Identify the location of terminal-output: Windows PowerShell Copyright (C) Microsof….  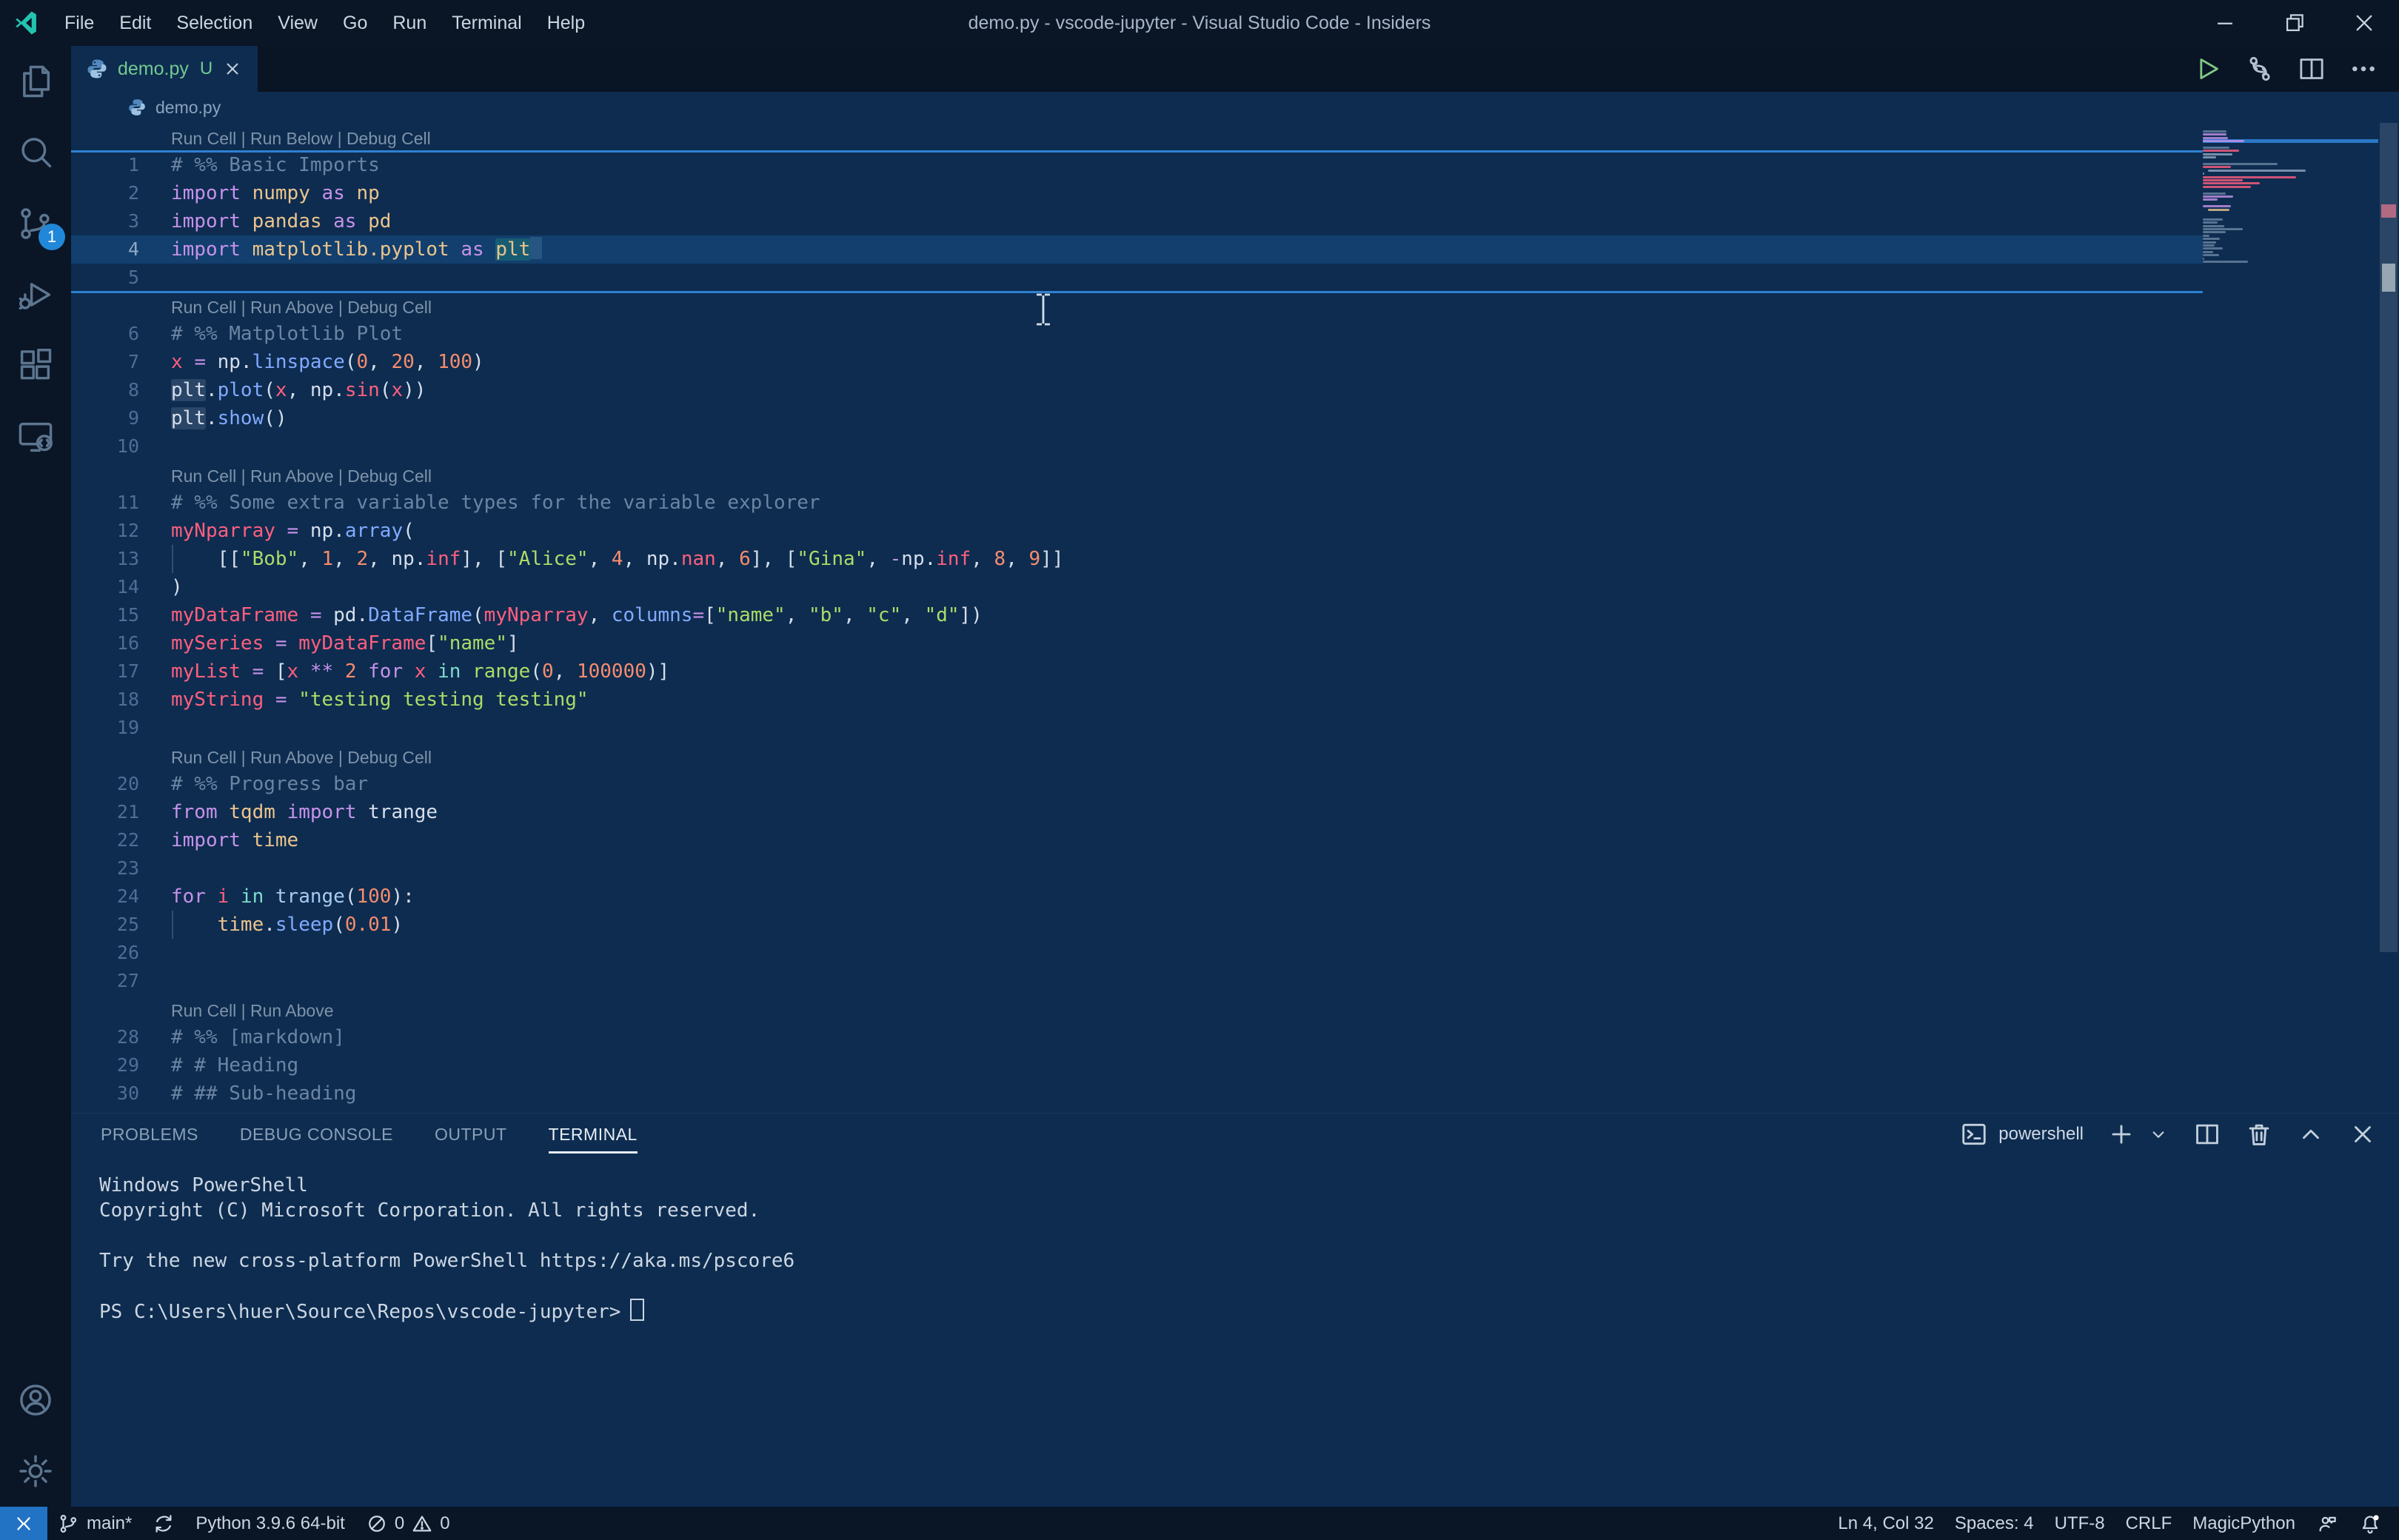
(1235, 1240).